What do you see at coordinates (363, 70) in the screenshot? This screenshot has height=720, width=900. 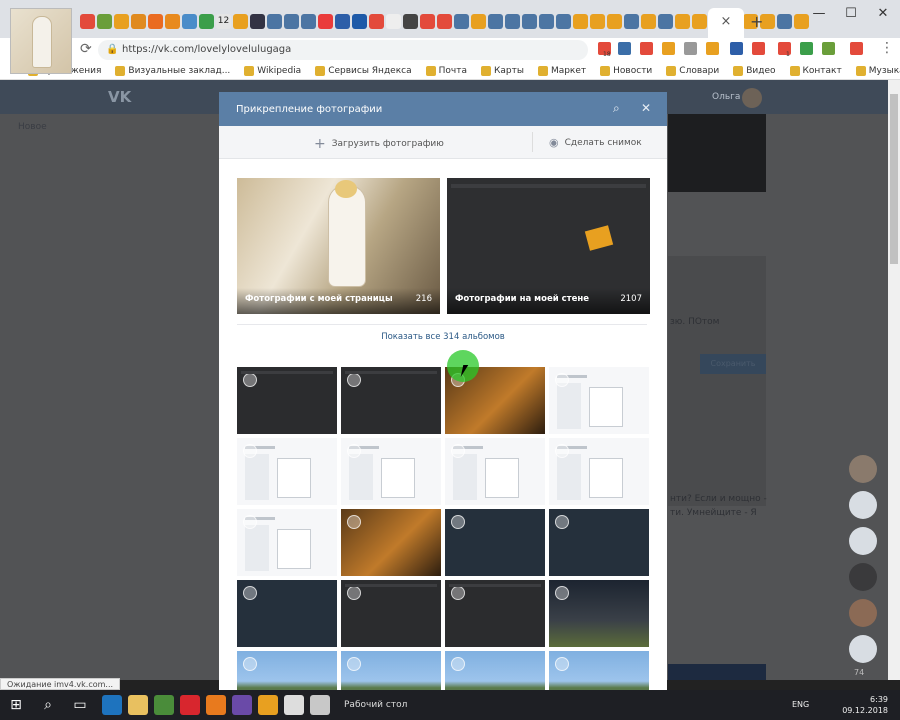 I see `bookmark-item: Сервисы Яндекса` at bounding box center [363, 70].